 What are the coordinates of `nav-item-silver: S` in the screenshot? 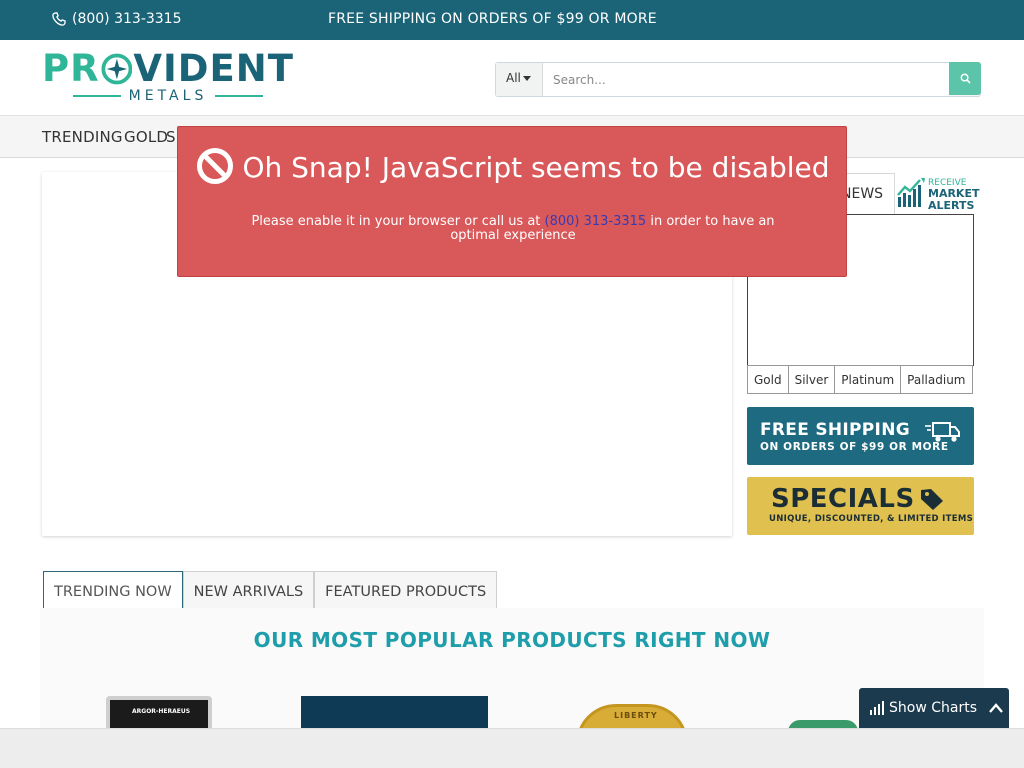 It's located at (171, 137).